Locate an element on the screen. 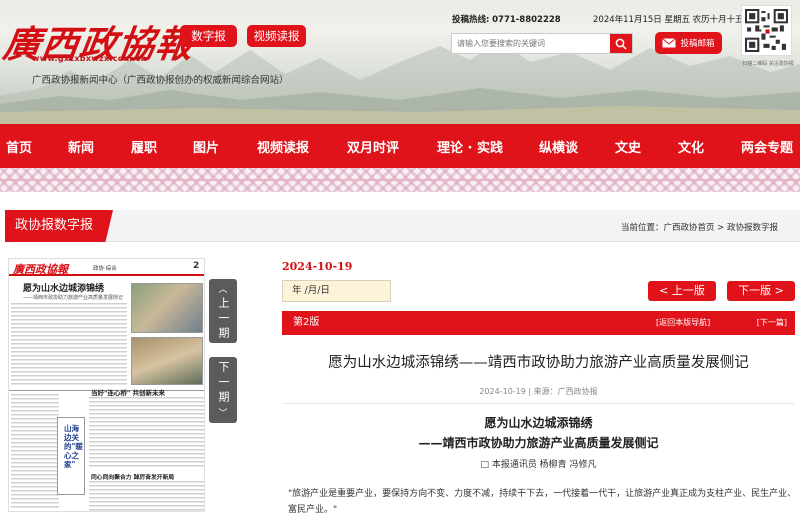  current-date: 2024年11月15日 星期五 农历十月十五 is located at coordinates (668, 20).